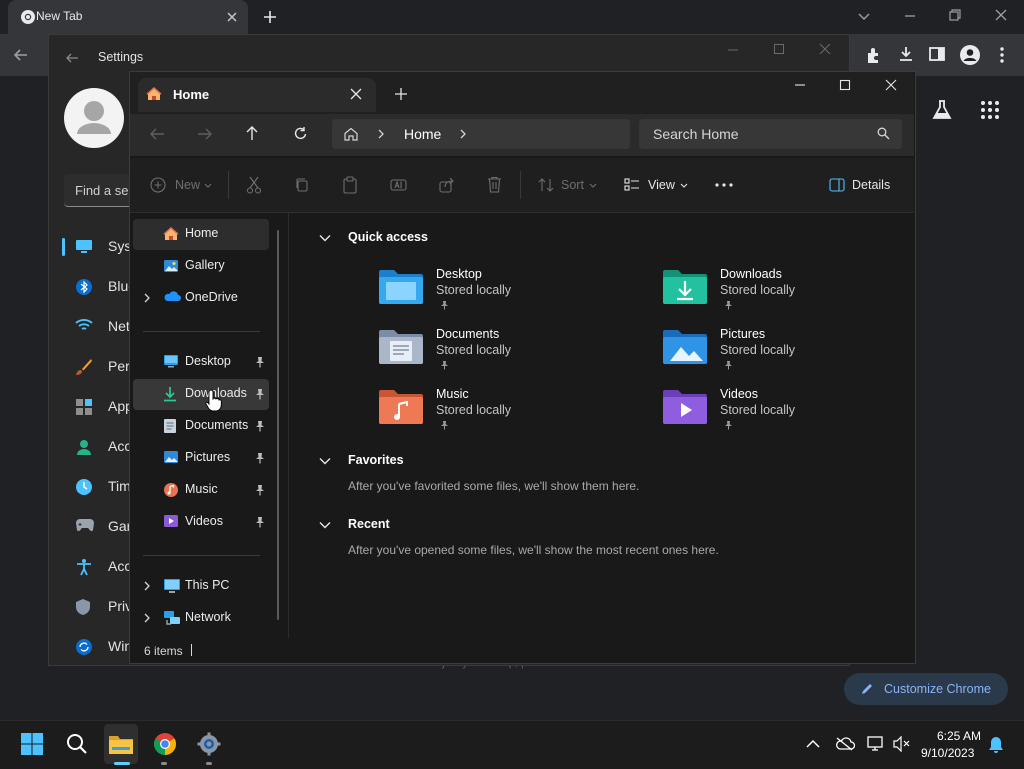 The width and height of the screenshot is (1024, 769). What do you see at coordinates (685, 287) in the screenshot?
I see `downloads-folder-icon` at bounding box center [685, 287].